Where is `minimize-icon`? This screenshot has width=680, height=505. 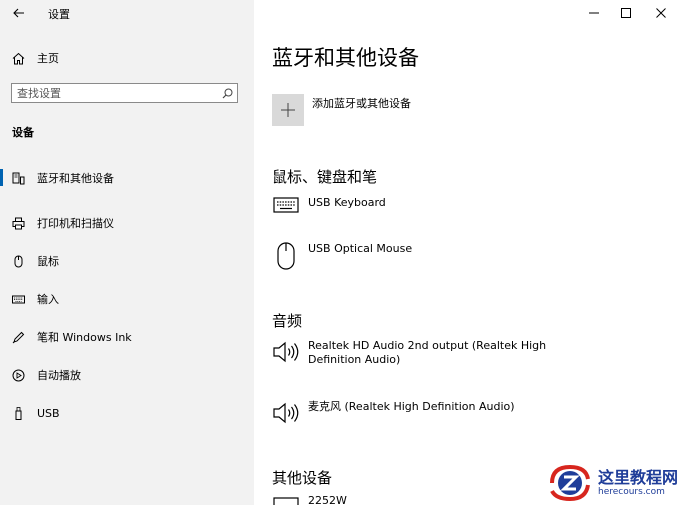 minimize-icon is located at coordinates (594, 13).